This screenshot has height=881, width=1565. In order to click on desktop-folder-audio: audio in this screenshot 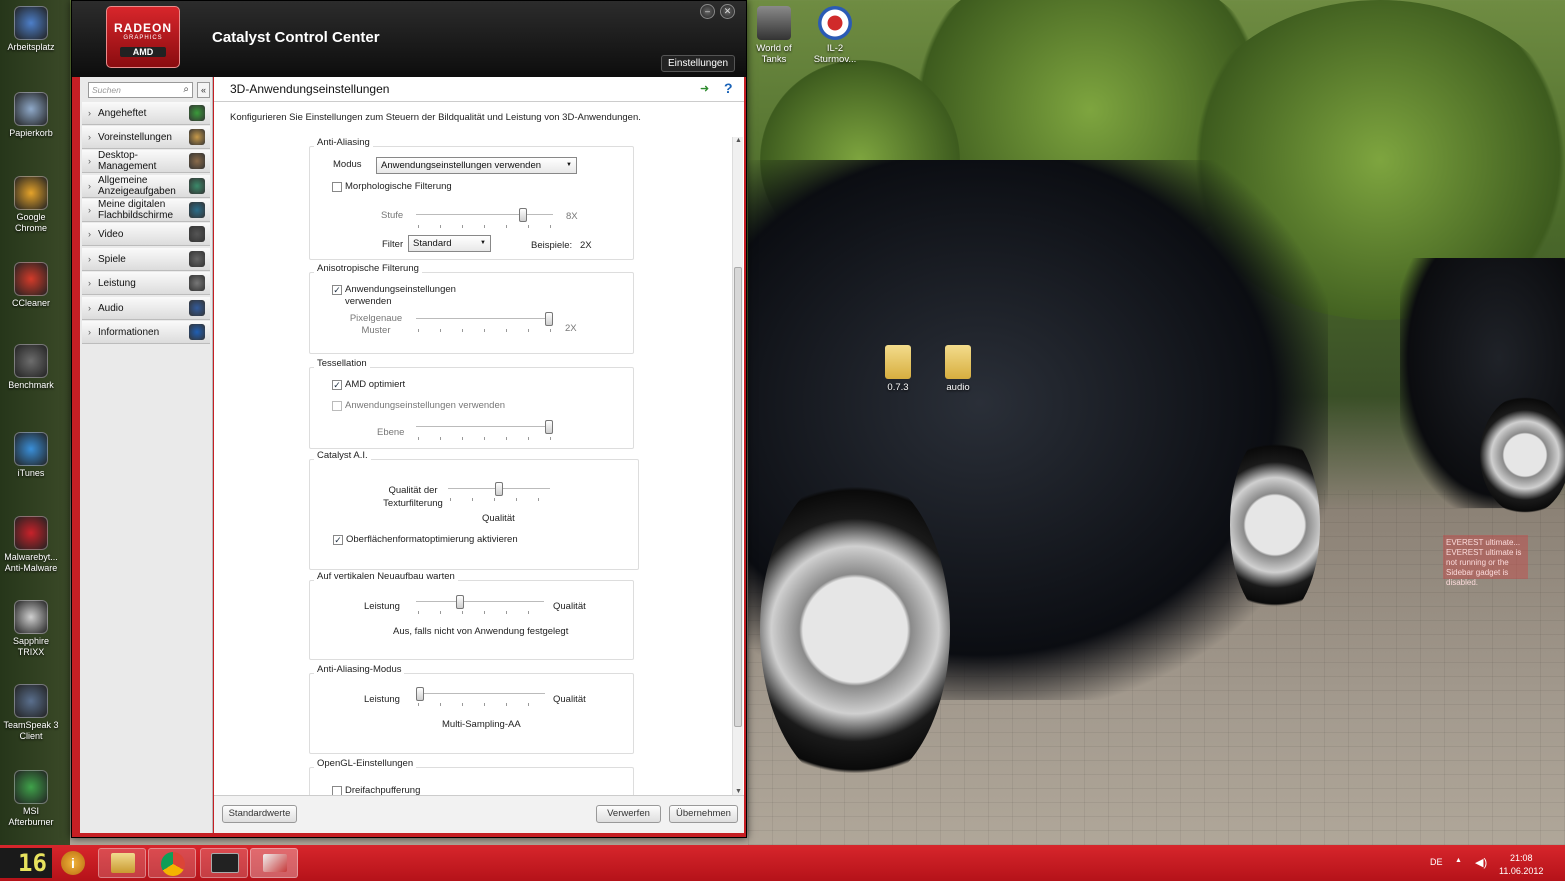, I will do `click(958, 369)`.